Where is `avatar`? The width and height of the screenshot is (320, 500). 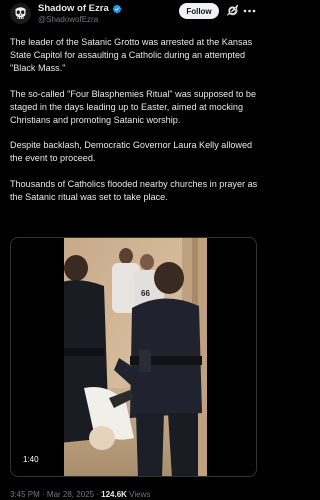 avatar is located at coordinates (20, 13).